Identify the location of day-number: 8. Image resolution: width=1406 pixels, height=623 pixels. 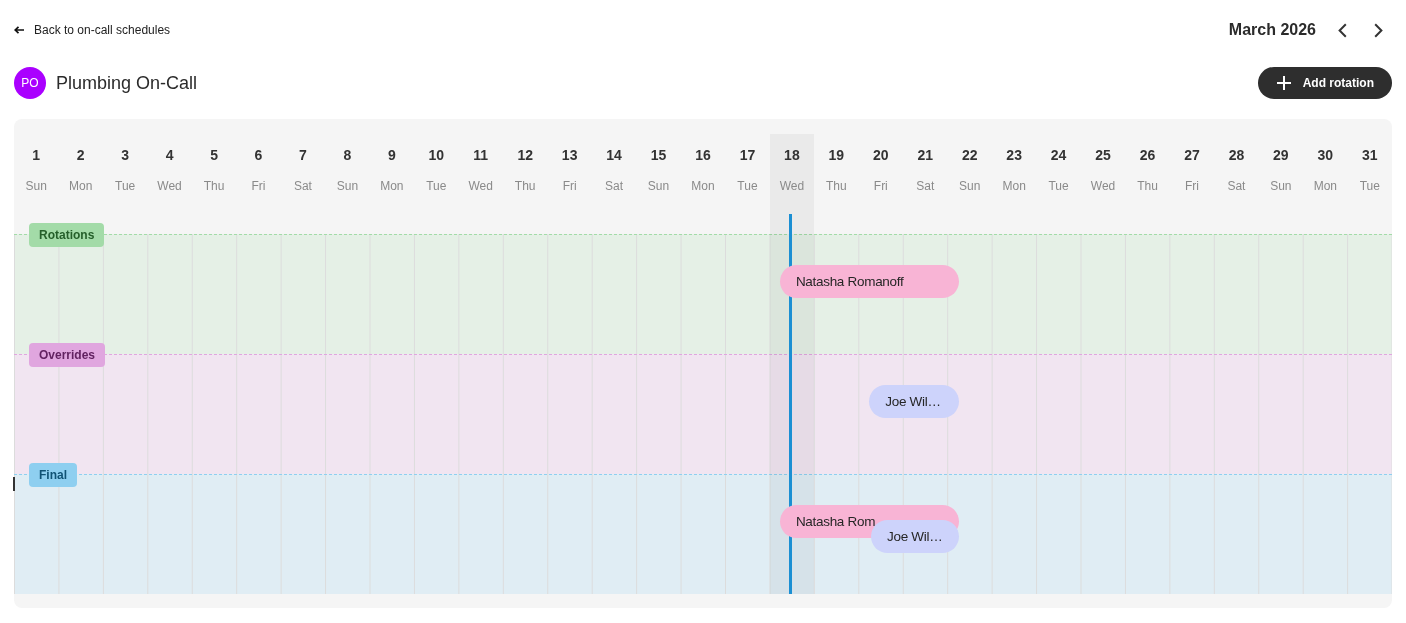
(347, 155).